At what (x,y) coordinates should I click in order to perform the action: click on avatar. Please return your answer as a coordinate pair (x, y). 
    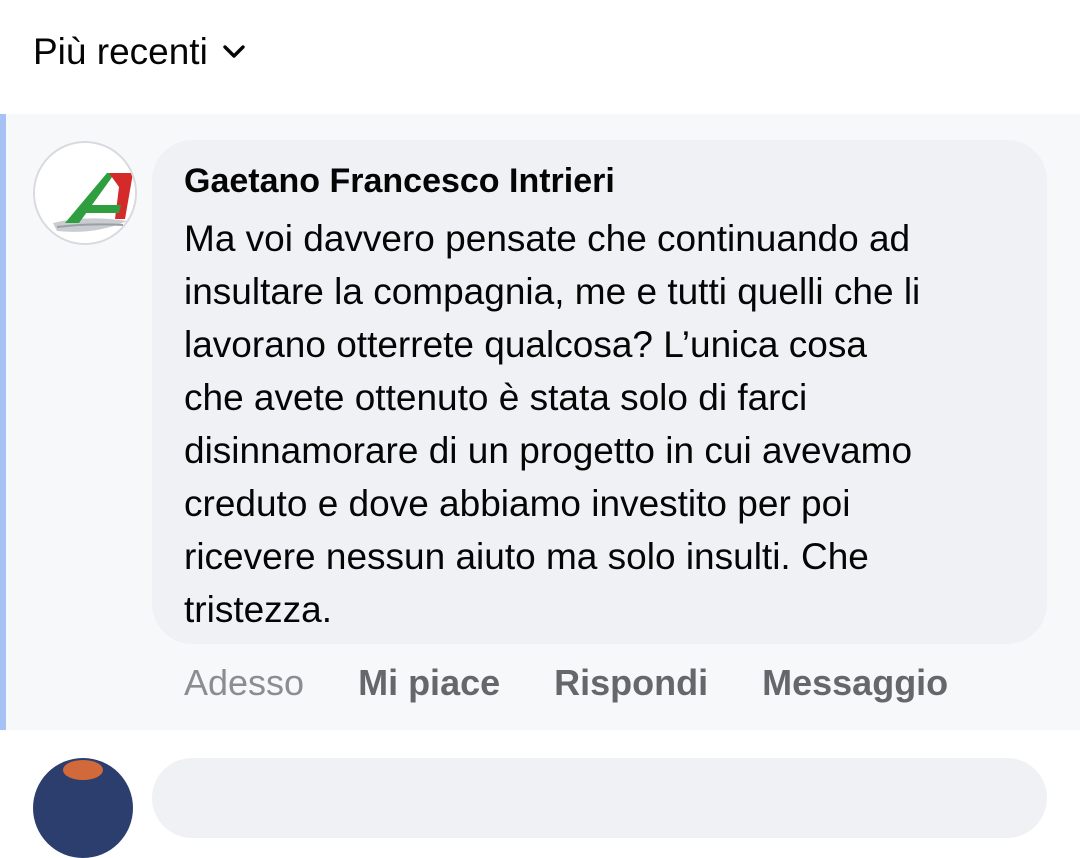
    Looking at the image, I should click on (85, 193).